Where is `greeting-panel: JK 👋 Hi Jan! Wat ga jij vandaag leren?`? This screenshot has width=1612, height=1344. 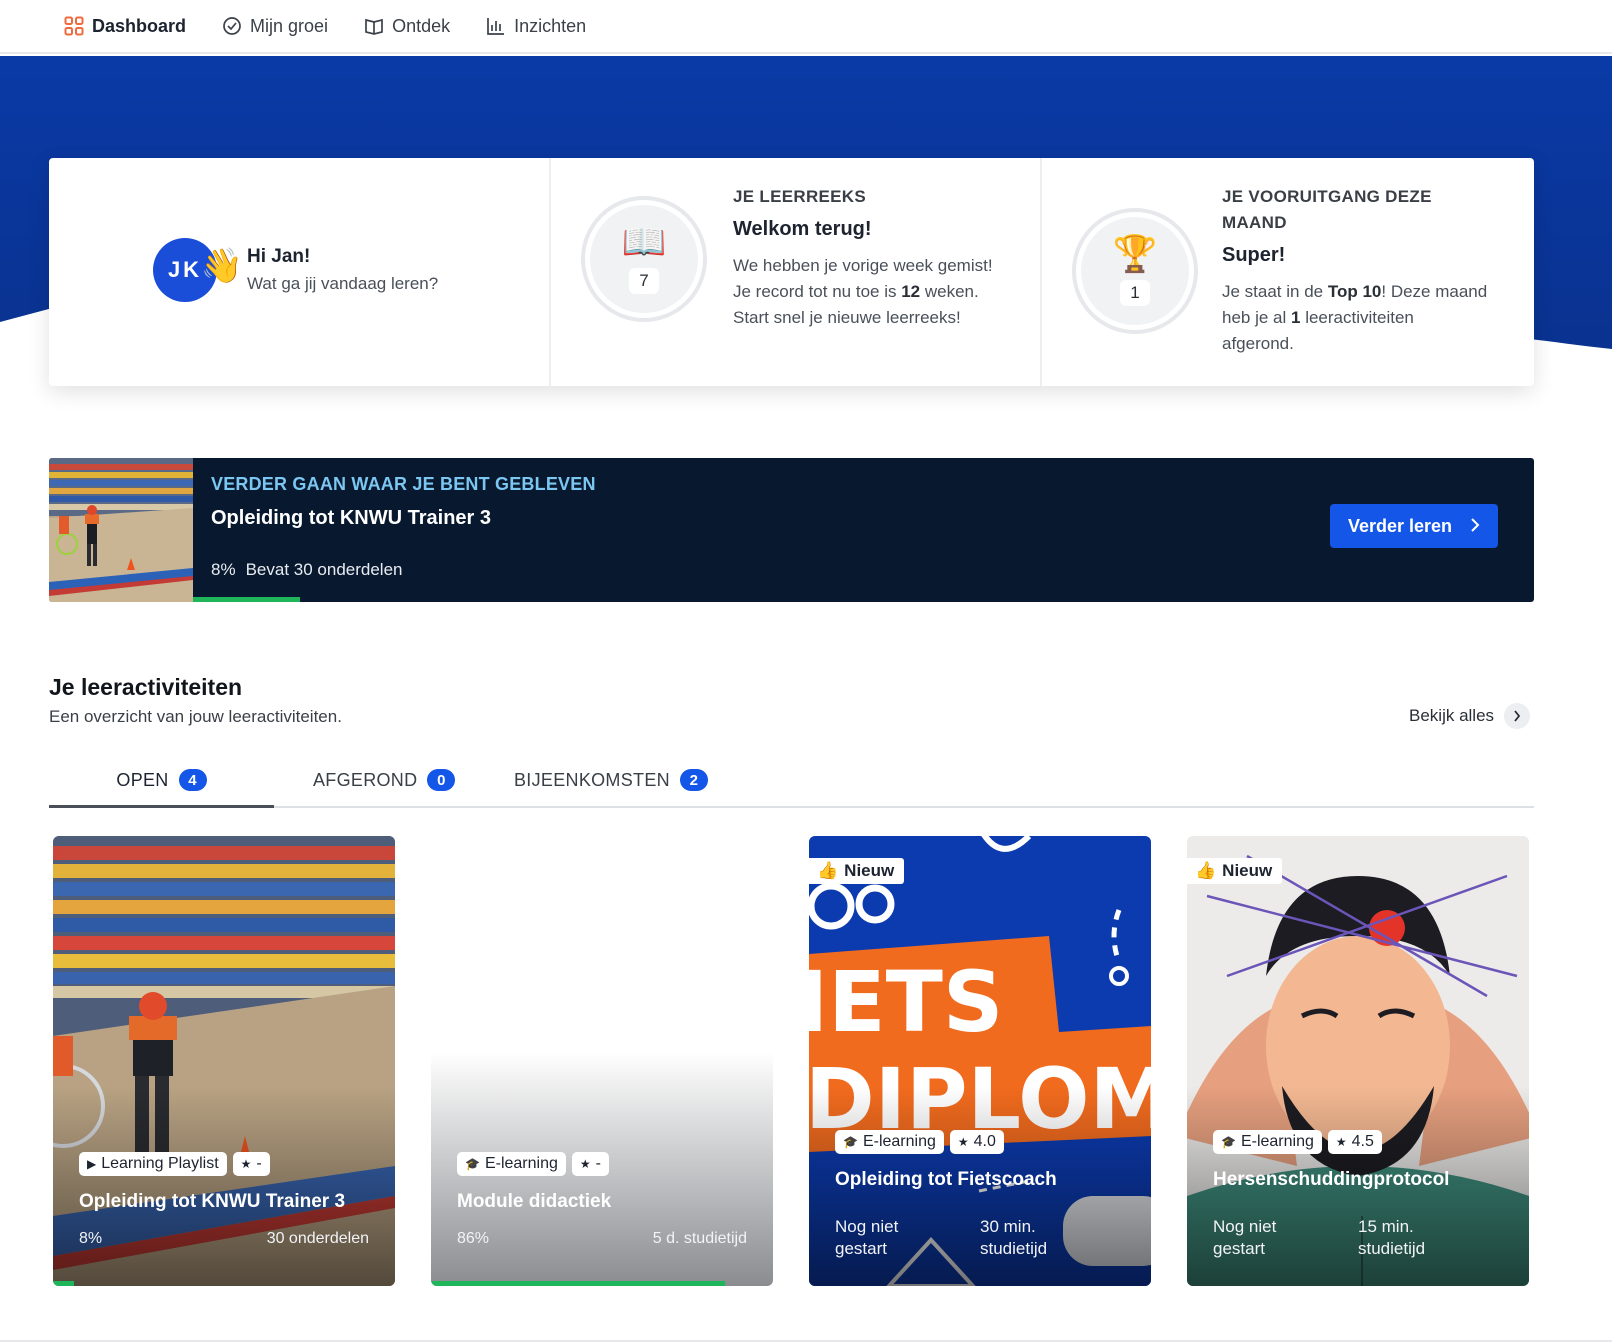 greeting-panel: JK 👋 Hi Jan! Wat ga jij vandaag leren? is located at coordinates (299, 272).